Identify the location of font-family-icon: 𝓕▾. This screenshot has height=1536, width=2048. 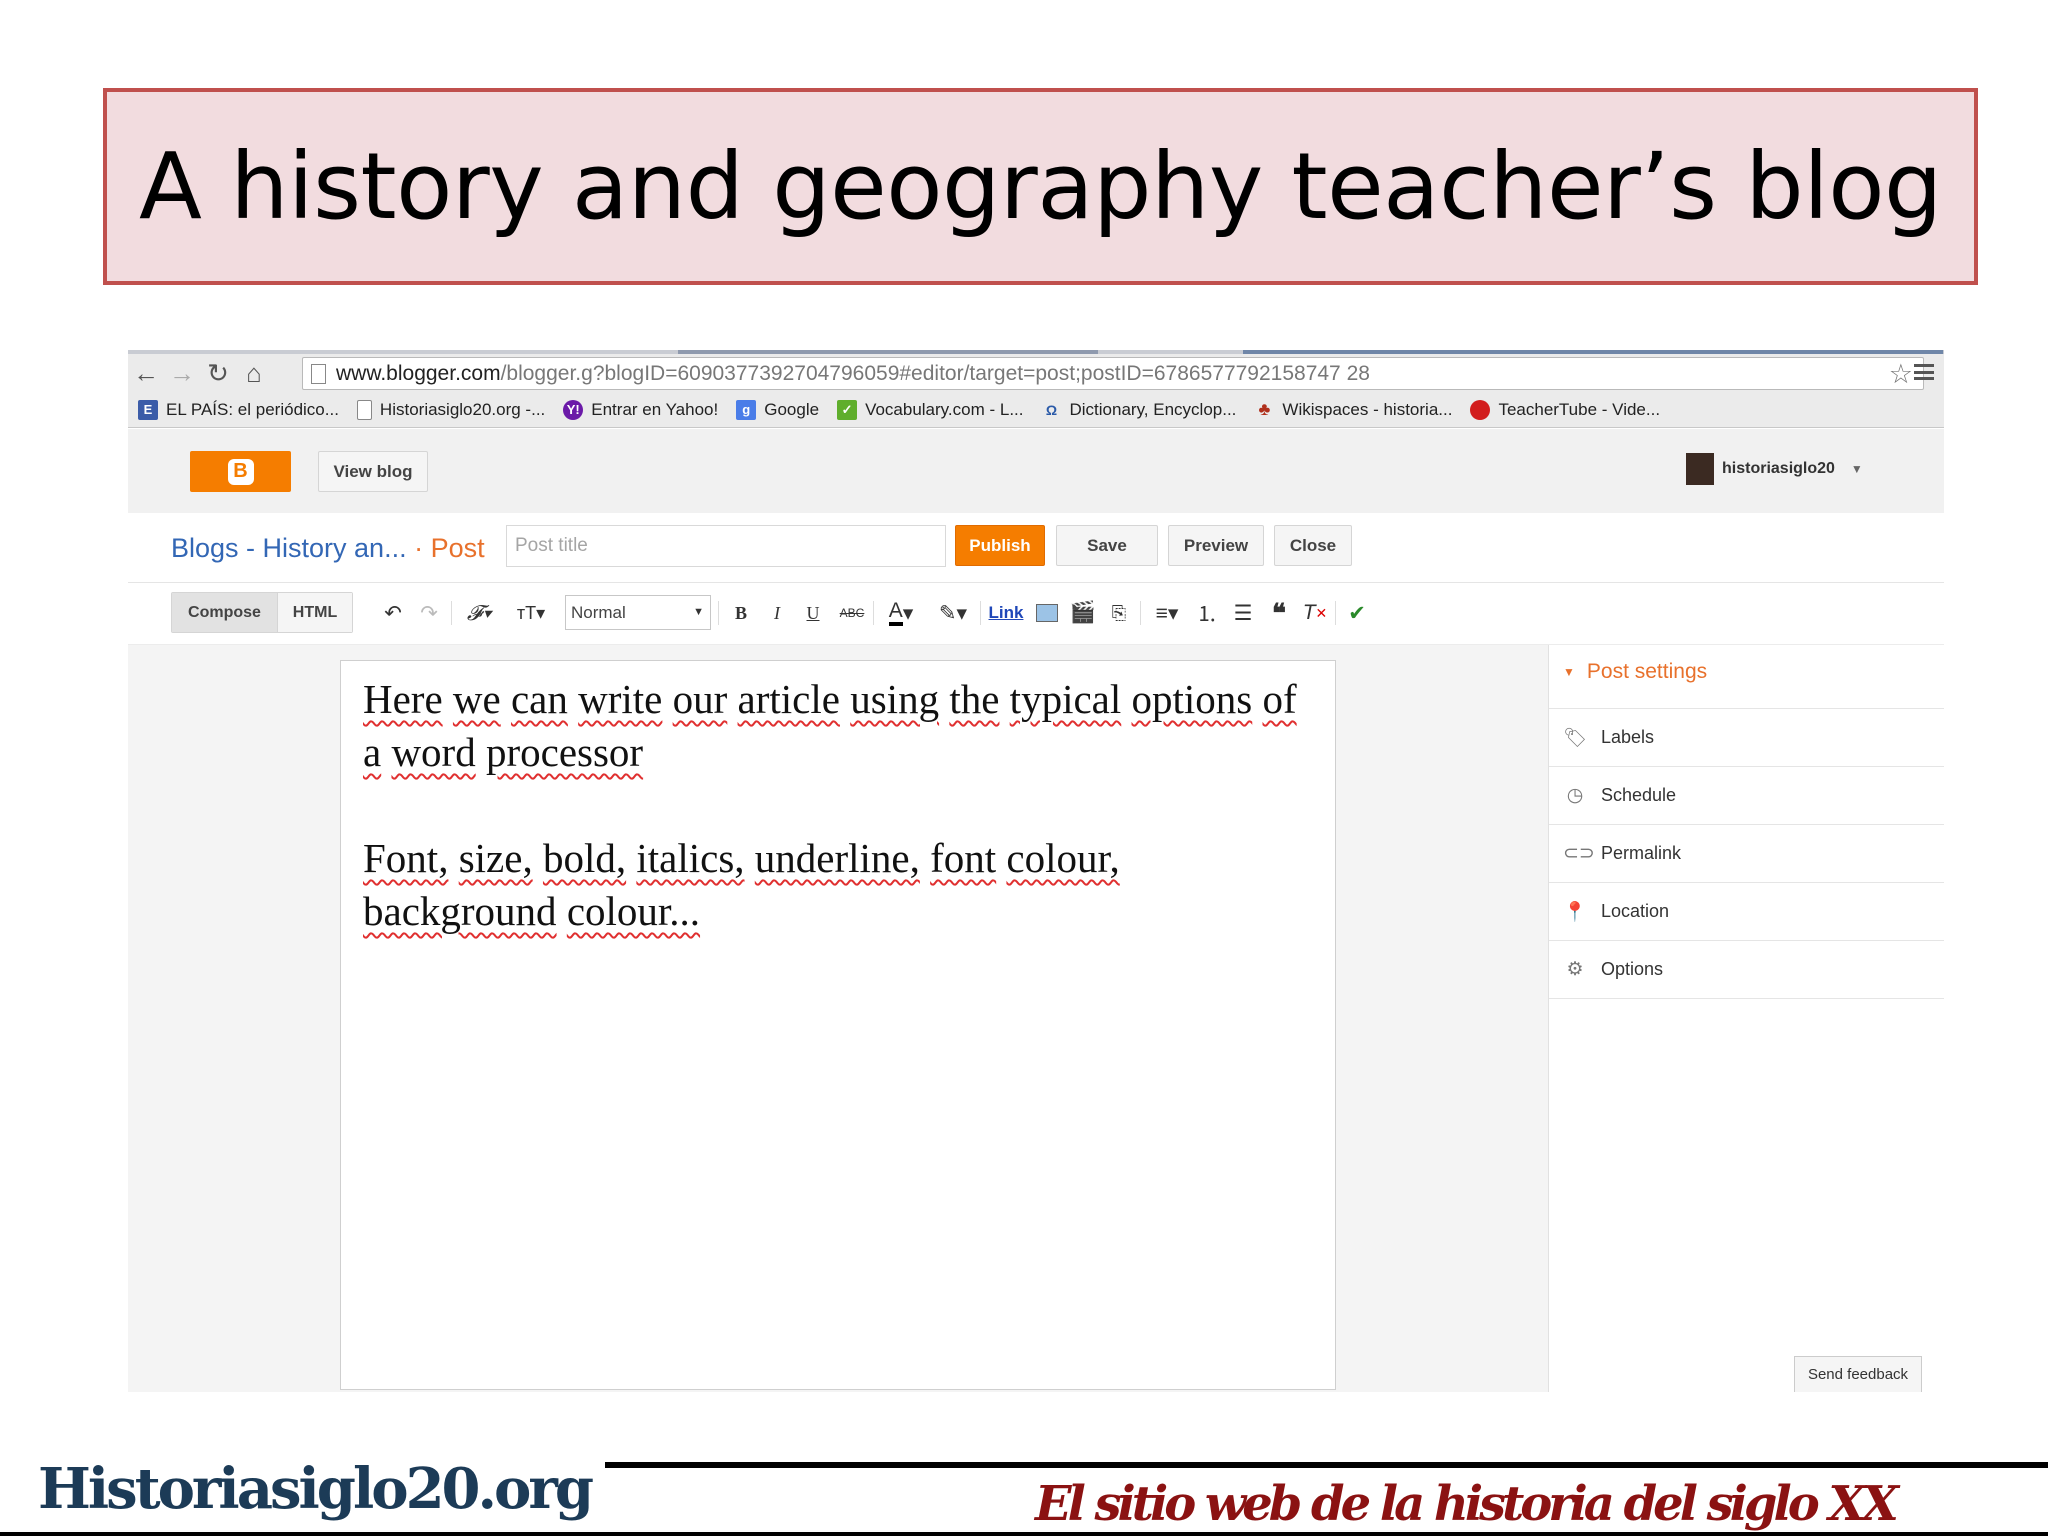
(479, 613).